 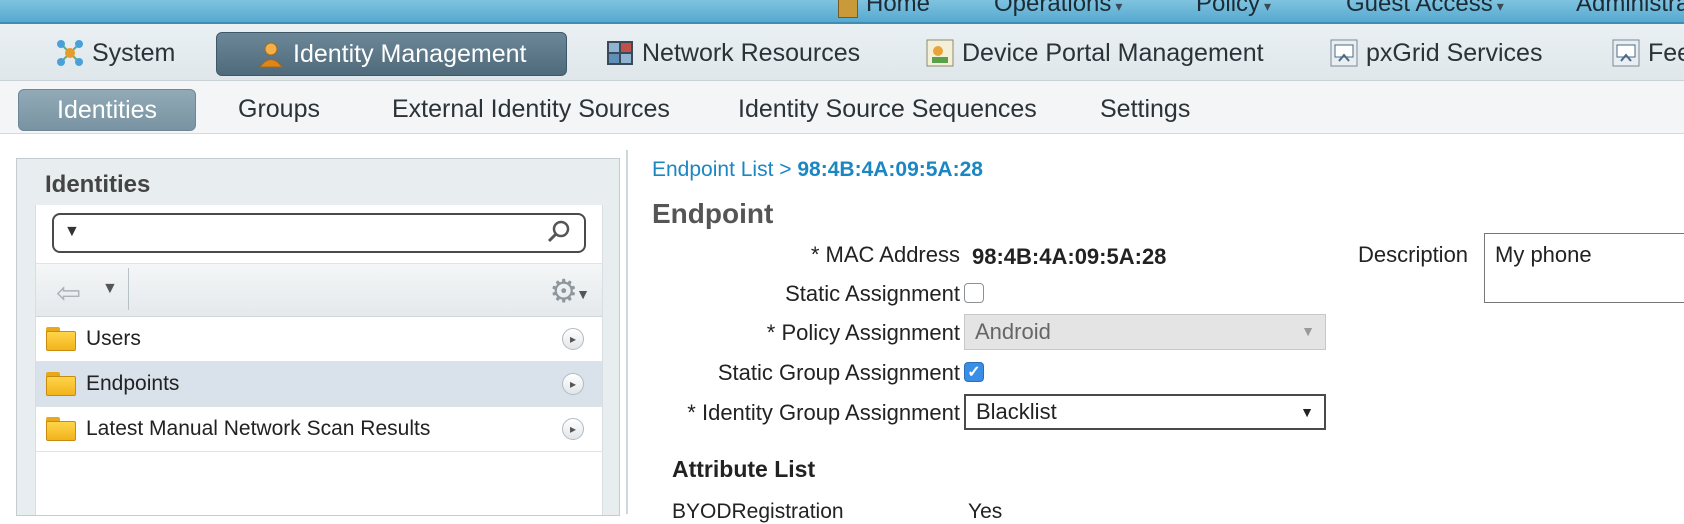 What do you see at coordinates (974, 372) in the screenshot?
I see `static-group-assignment-checkbox: ✓` at bounding box center [974, 372].